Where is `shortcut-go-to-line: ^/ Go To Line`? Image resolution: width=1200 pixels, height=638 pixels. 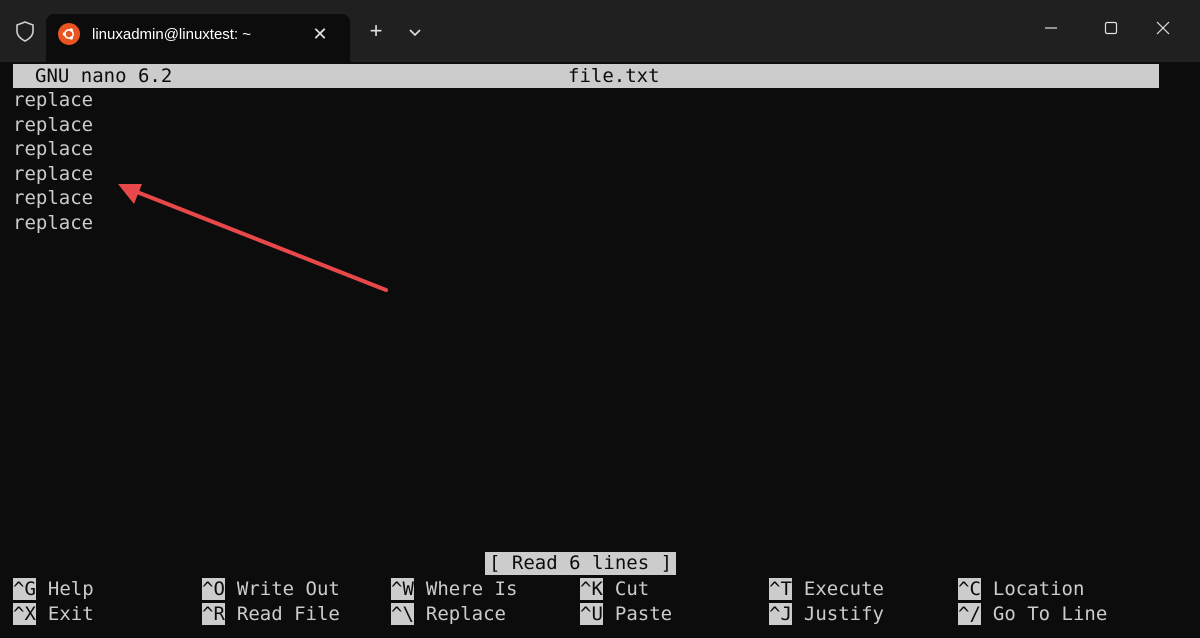 shortcut-go-to-line: ^/ Go To Line is located at coordinates (1032, 614).